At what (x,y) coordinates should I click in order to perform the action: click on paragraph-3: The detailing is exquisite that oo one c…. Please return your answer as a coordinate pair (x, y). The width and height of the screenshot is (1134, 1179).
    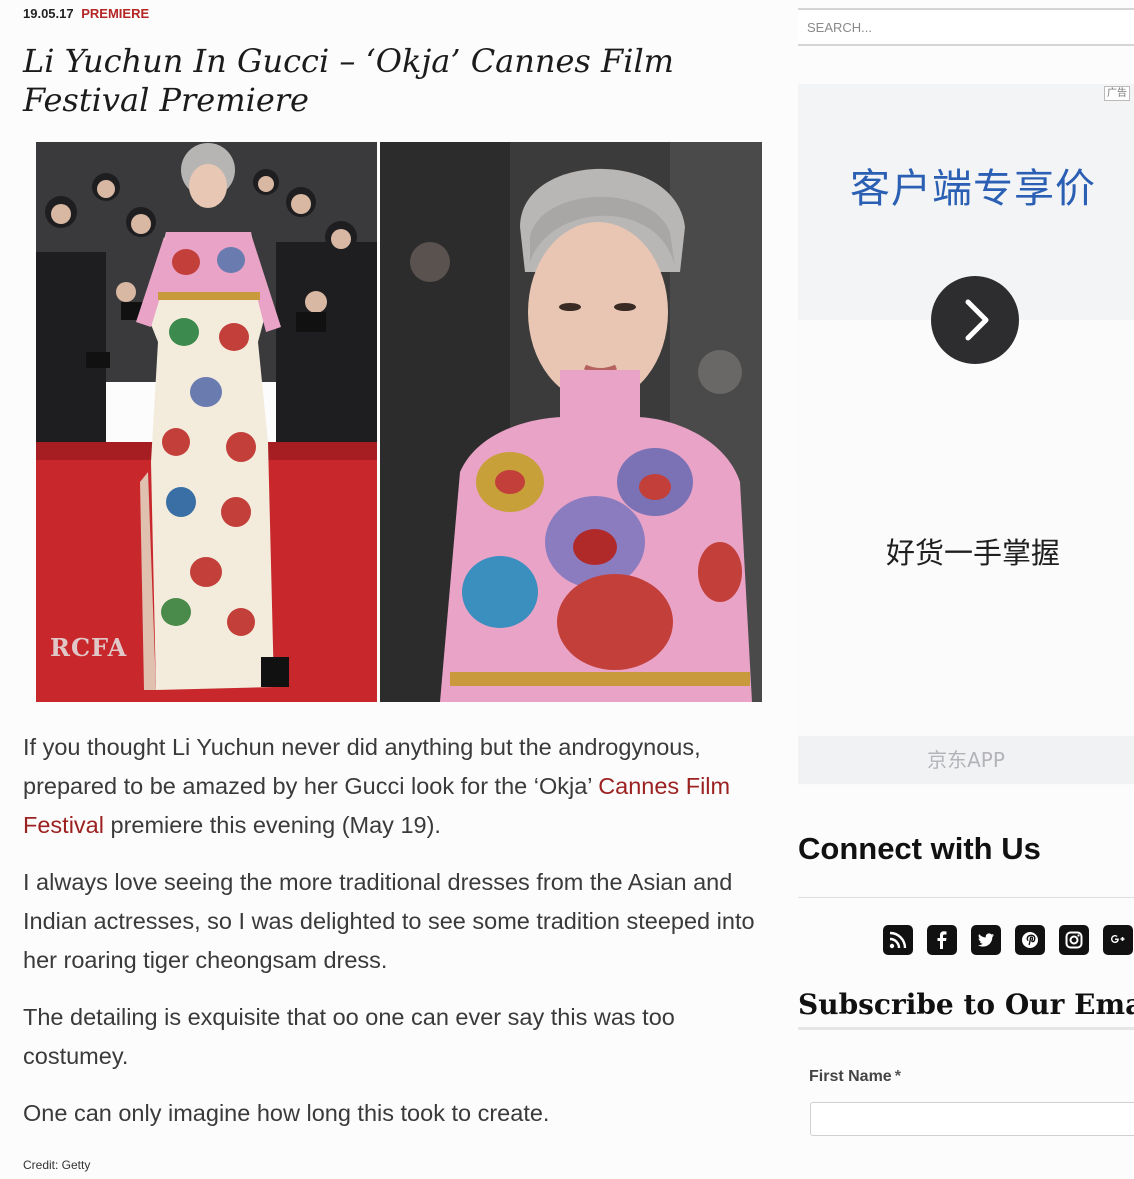
    Looking at the image, I should click on (349, 1036).